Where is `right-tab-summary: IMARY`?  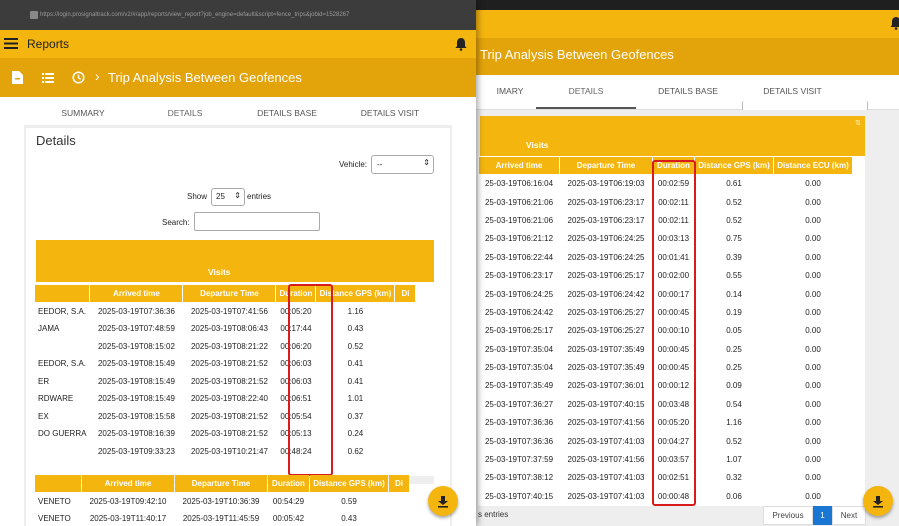 right-tab-summary: IMARY is located at coordinates (510, 91).